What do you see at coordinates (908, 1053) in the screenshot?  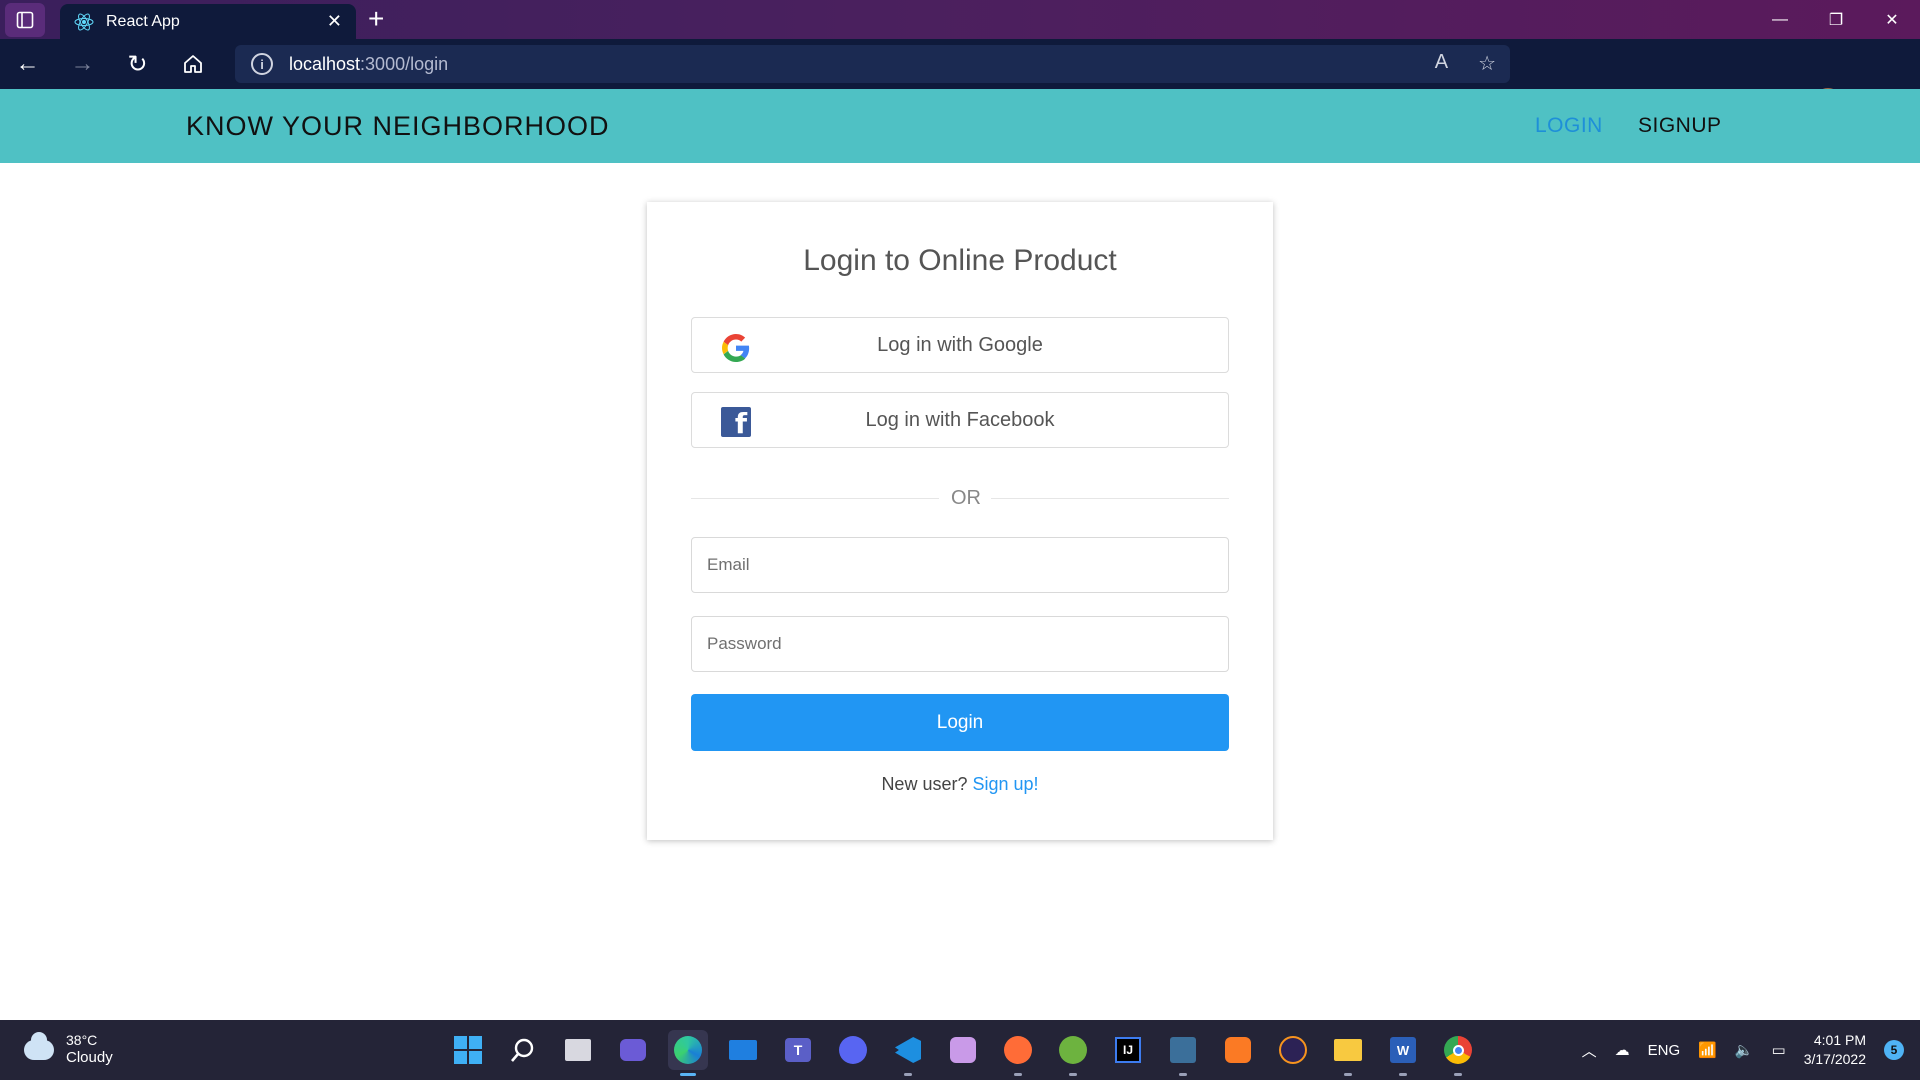 I see `vscode-icon` at bounding box center [908, 1053].